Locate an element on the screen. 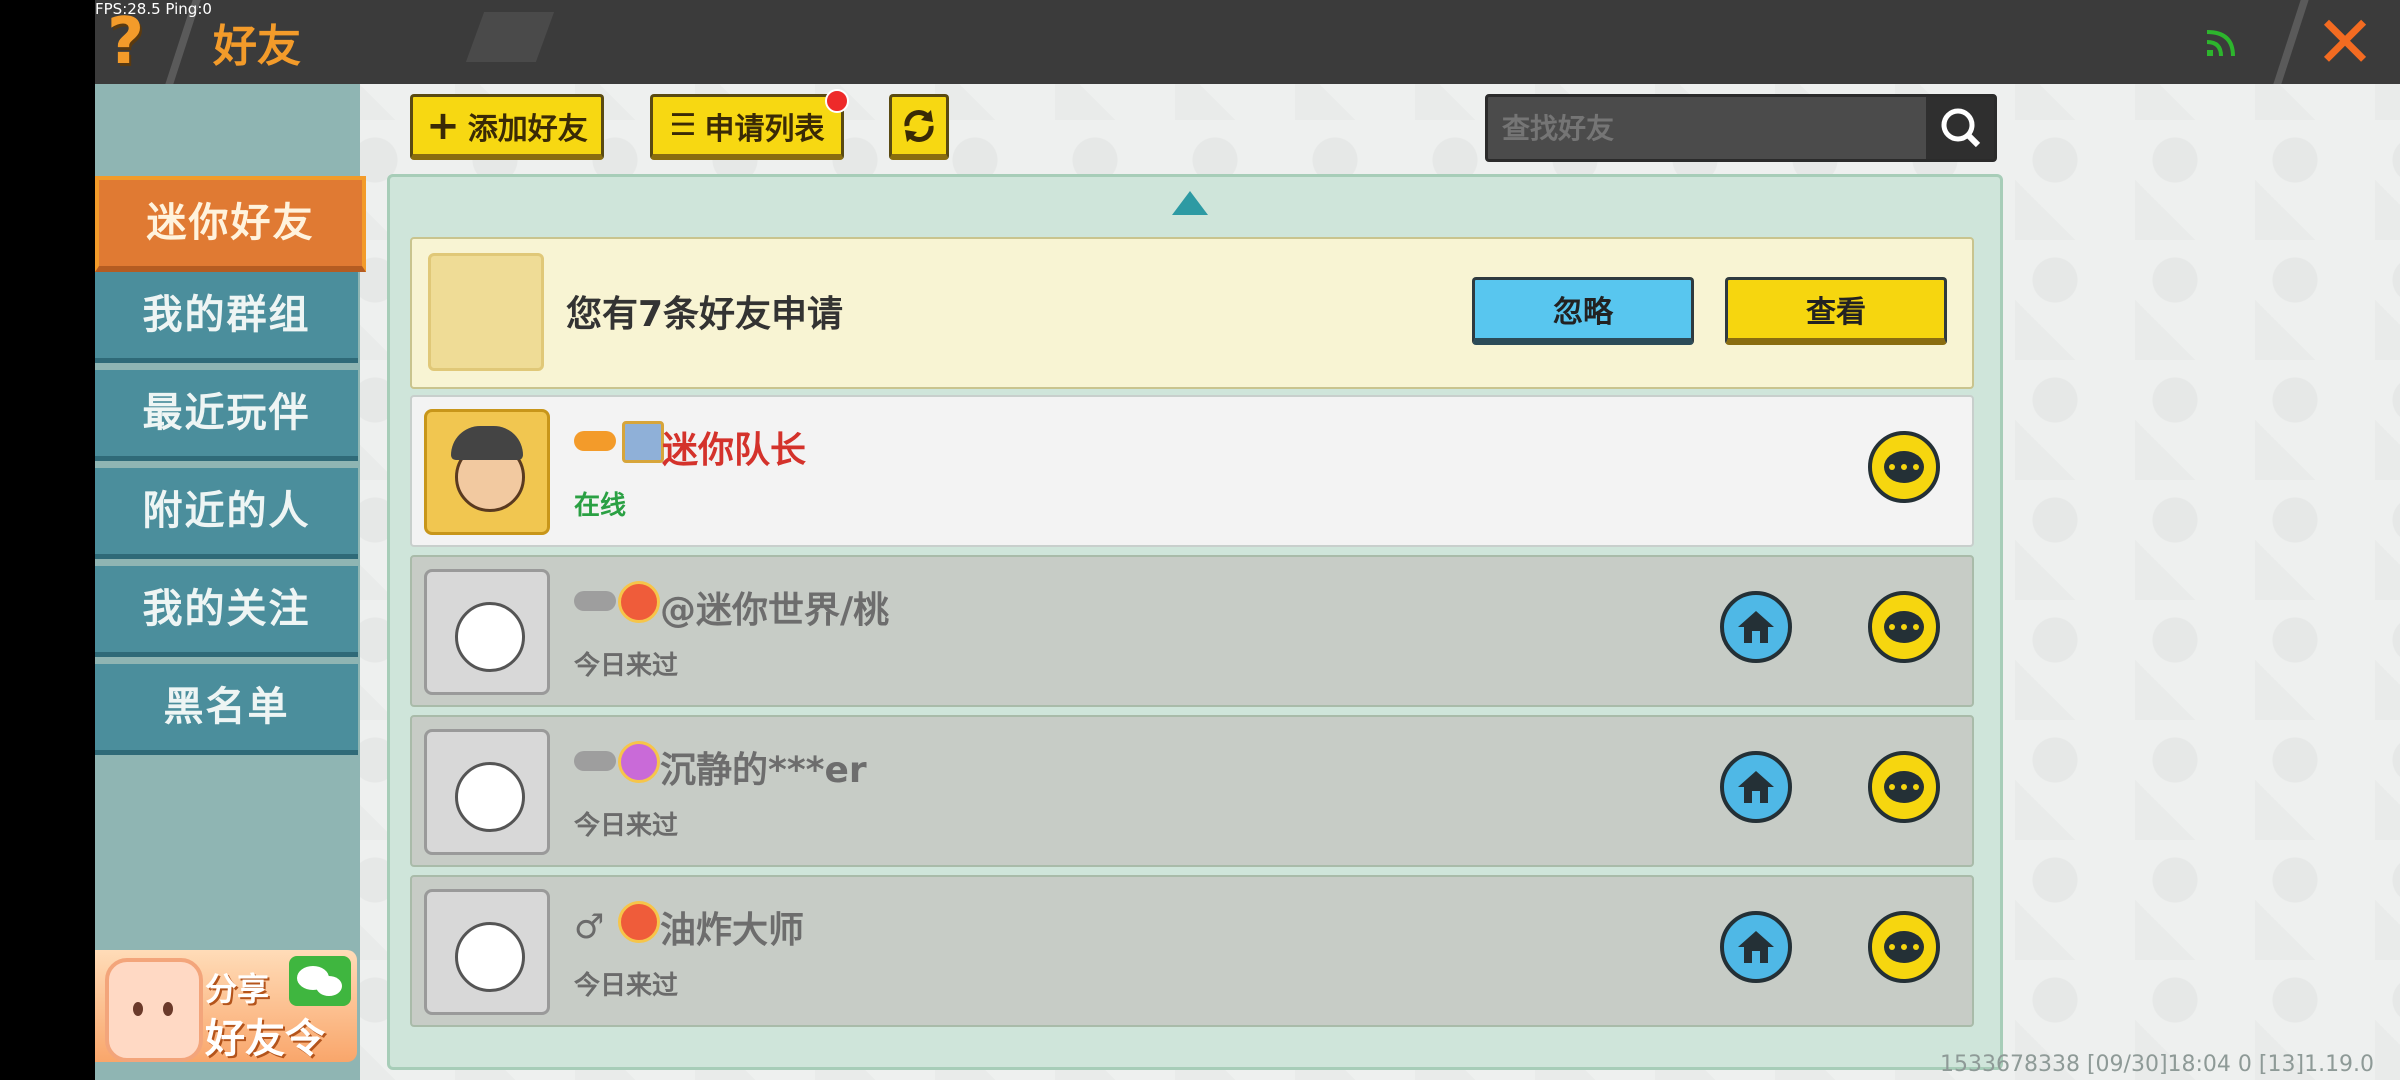 The width and height of the screenshot is (2400, 1080). notification-dot is located at coordinates (837, 101).